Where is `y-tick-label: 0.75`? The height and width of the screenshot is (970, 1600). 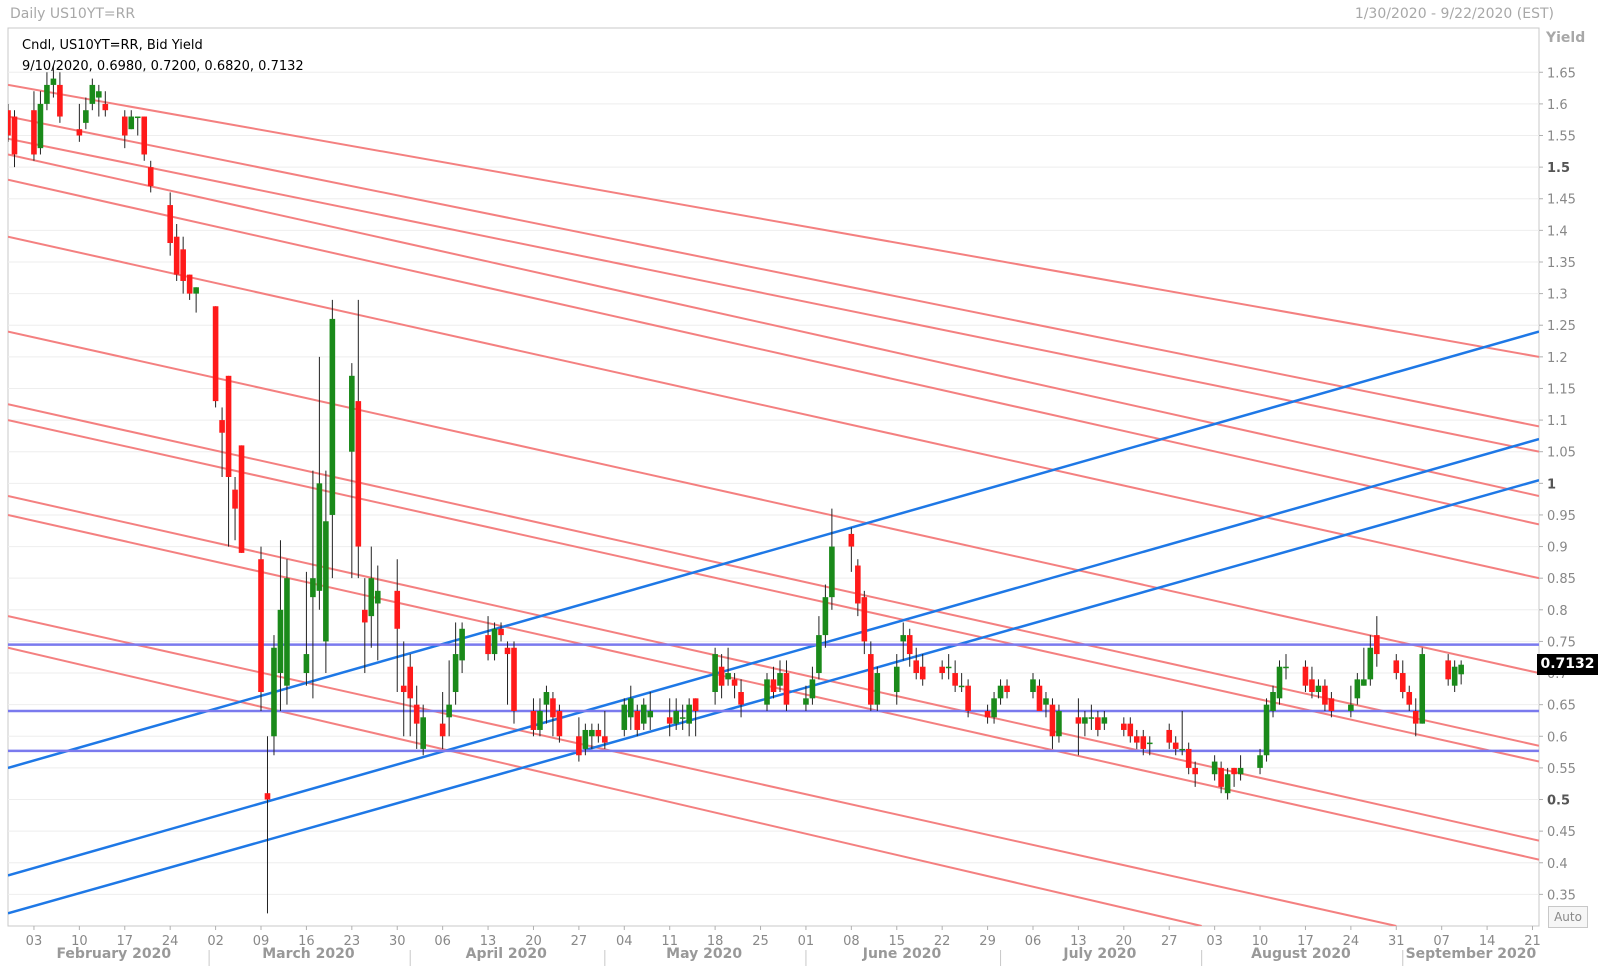 y-tick-label: 0.75 is located at coordinates (1561, 642).